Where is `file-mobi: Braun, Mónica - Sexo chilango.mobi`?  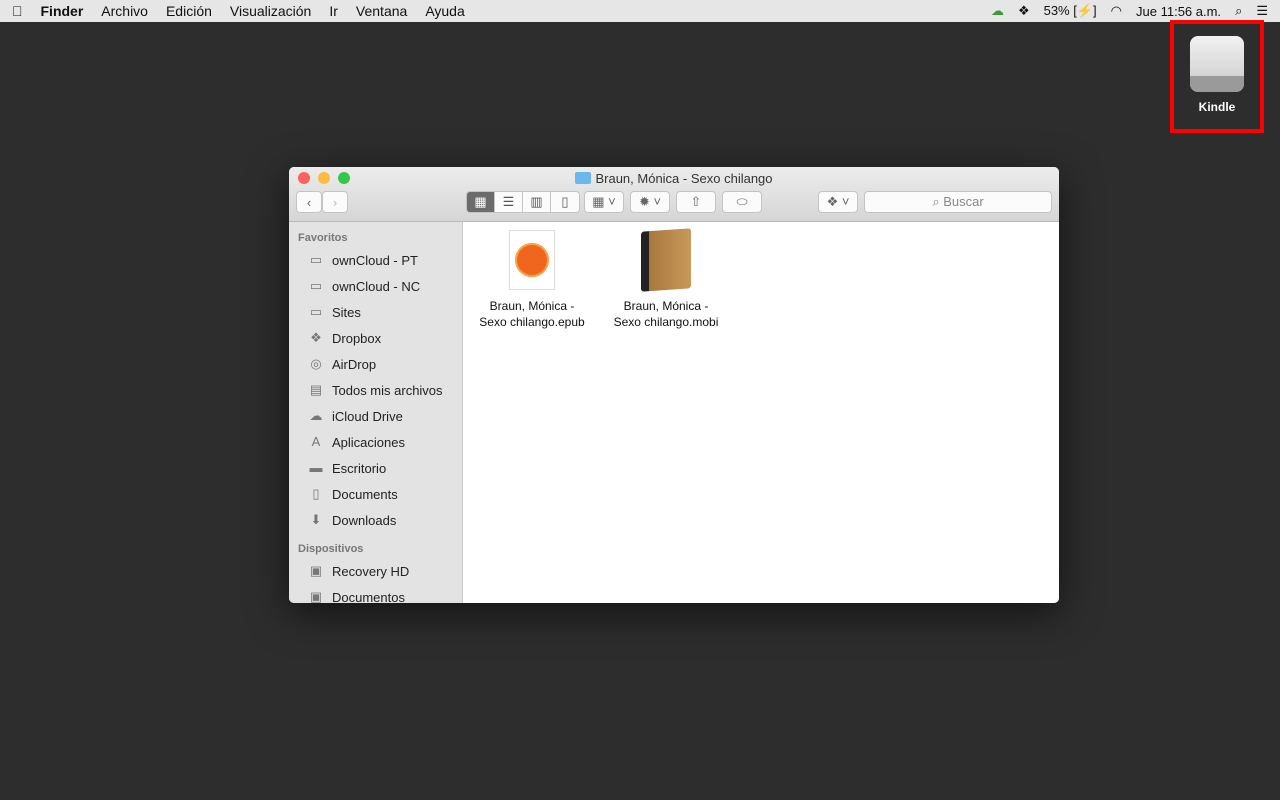 file-mobi: Braun, Mónica - Sexo chilango.mobi is located at coordinates (666, 279).